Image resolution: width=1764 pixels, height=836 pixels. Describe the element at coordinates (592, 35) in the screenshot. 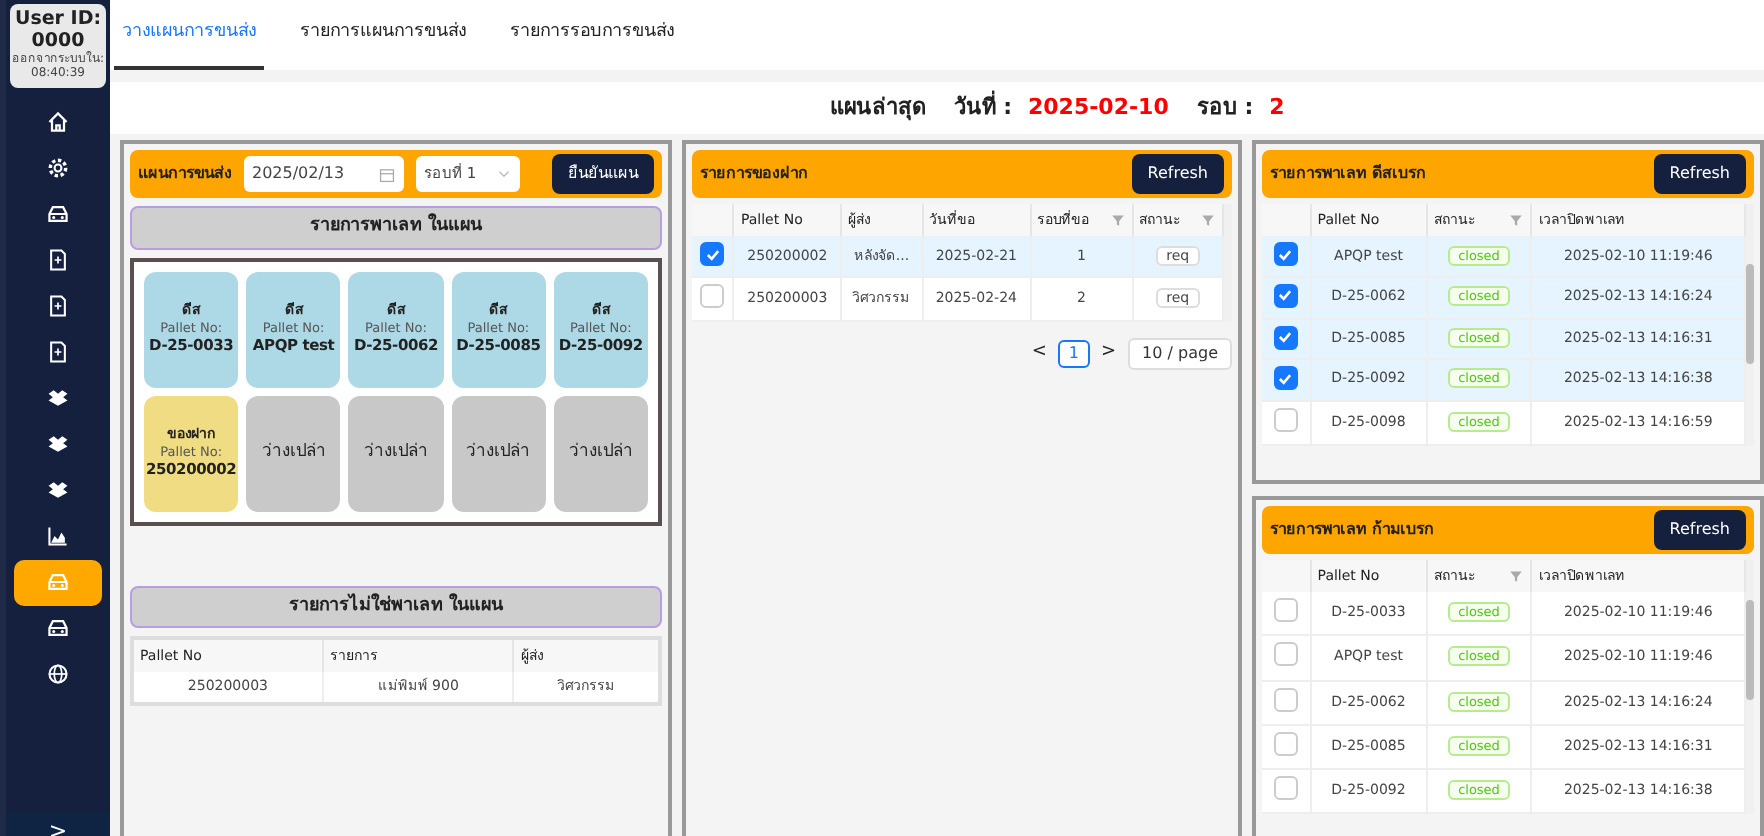

I see `tab: รายการรอบการขนส่ง` at that location.